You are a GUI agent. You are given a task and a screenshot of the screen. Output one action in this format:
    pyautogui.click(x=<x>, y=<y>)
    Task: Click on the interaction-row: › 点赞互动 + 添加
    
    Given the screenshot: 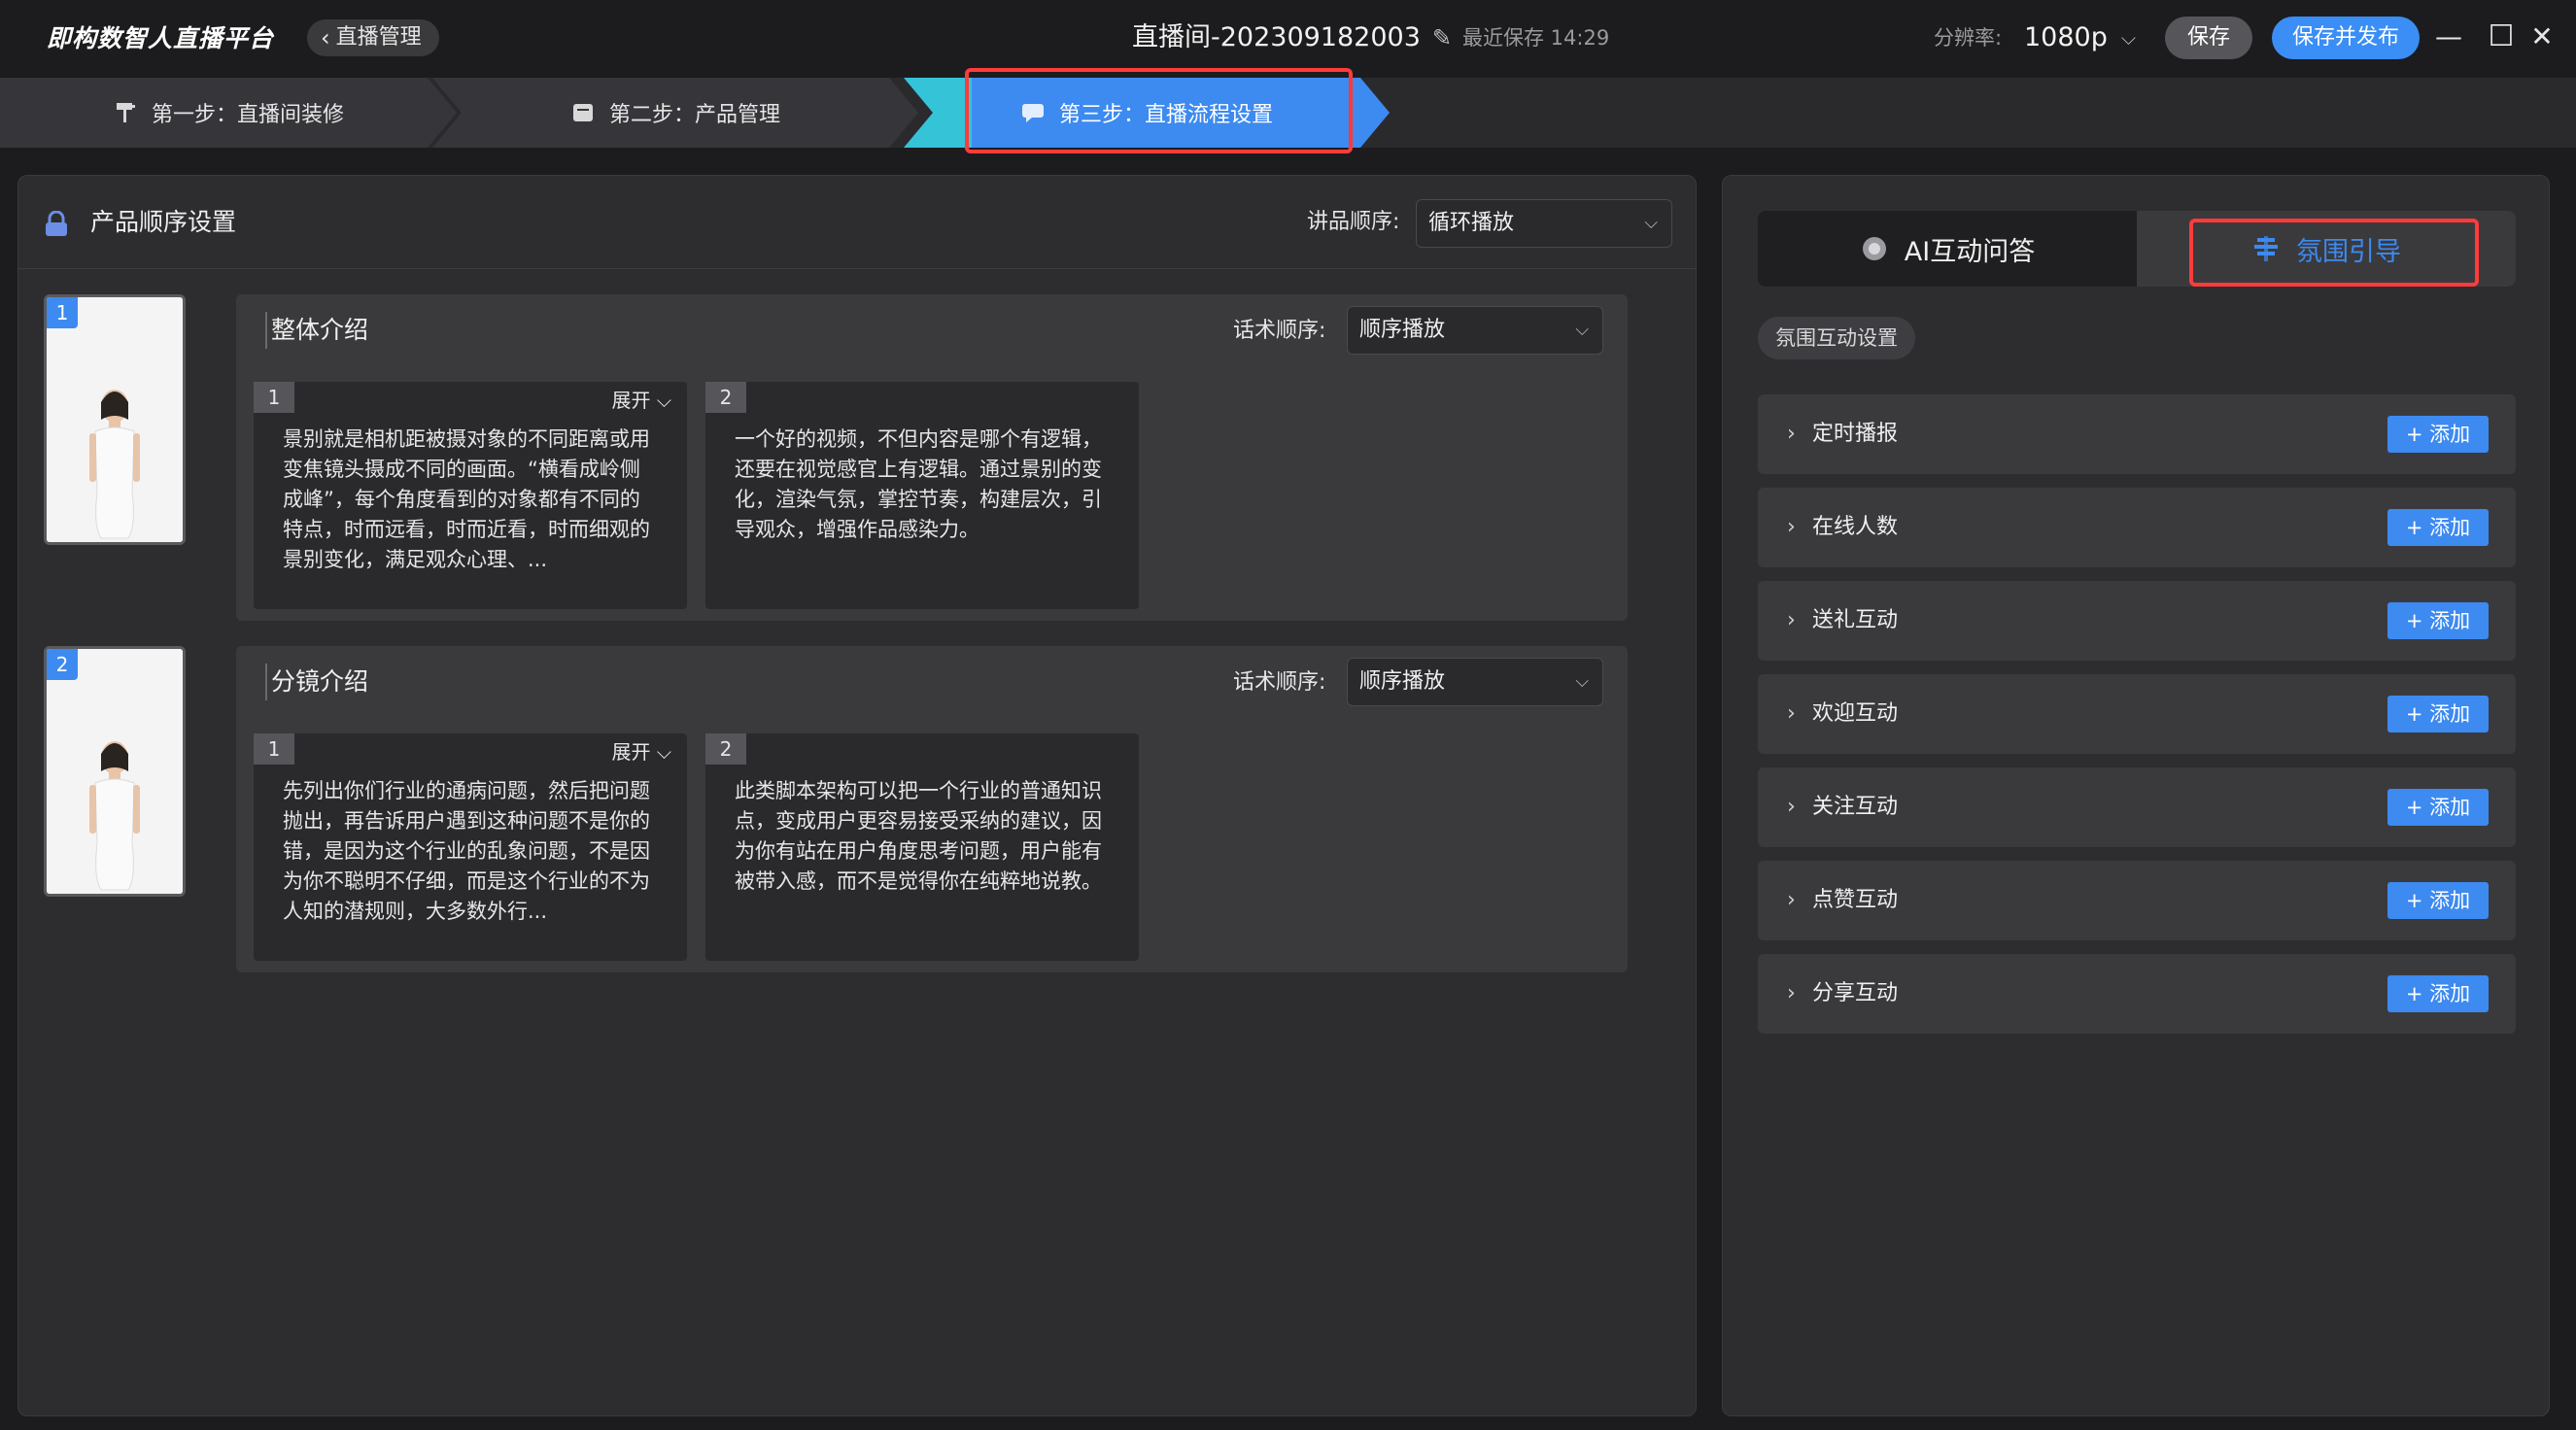 What is the action you would take?
    pyautogui.click(x=2137, y=900)
    